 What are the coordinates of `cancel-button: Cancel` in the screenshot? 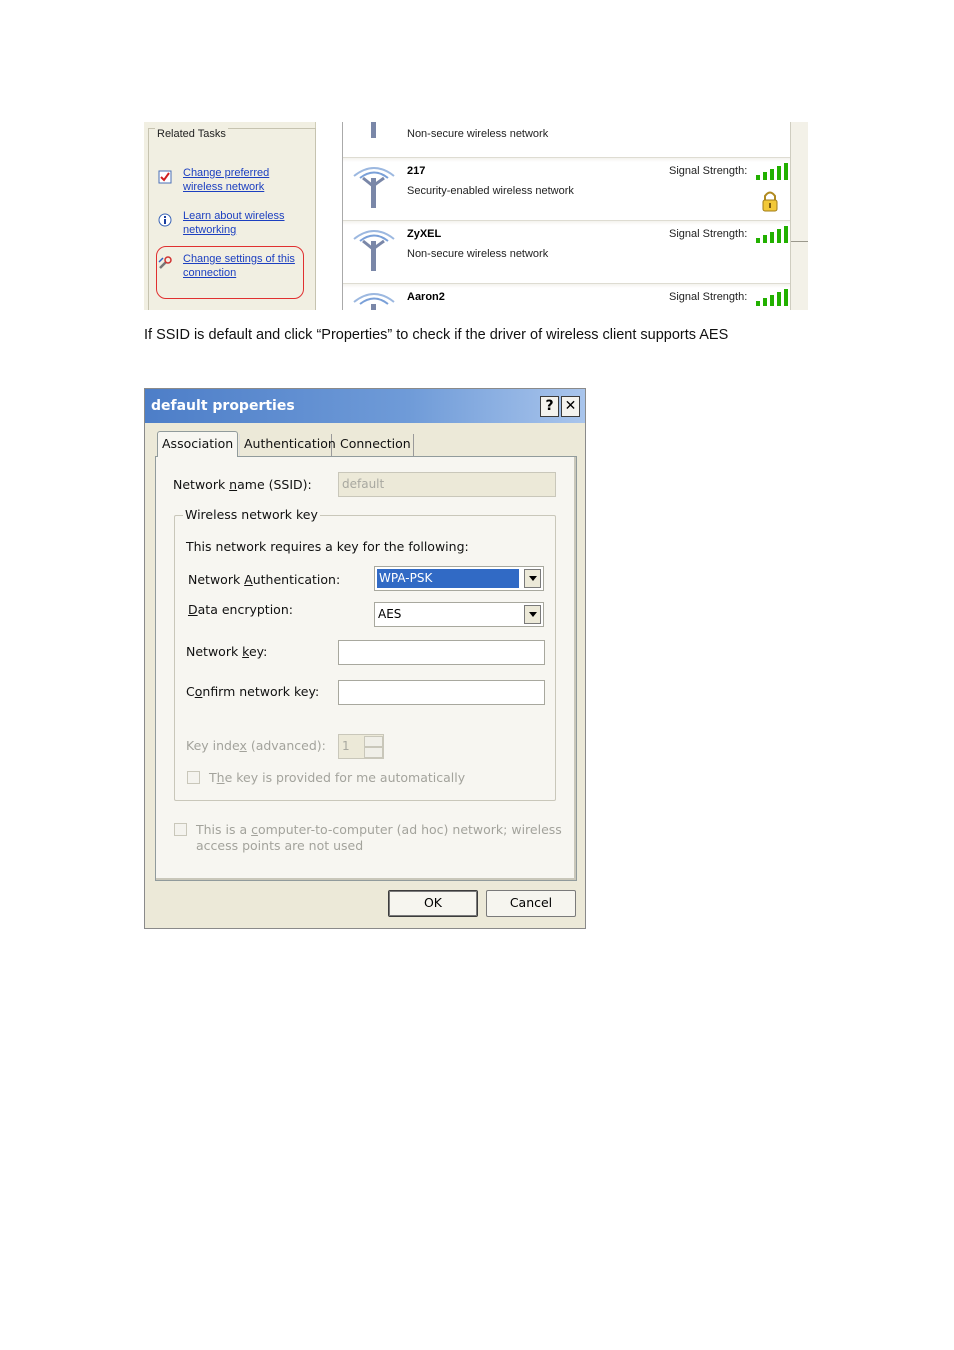 It's located at (531, 903).